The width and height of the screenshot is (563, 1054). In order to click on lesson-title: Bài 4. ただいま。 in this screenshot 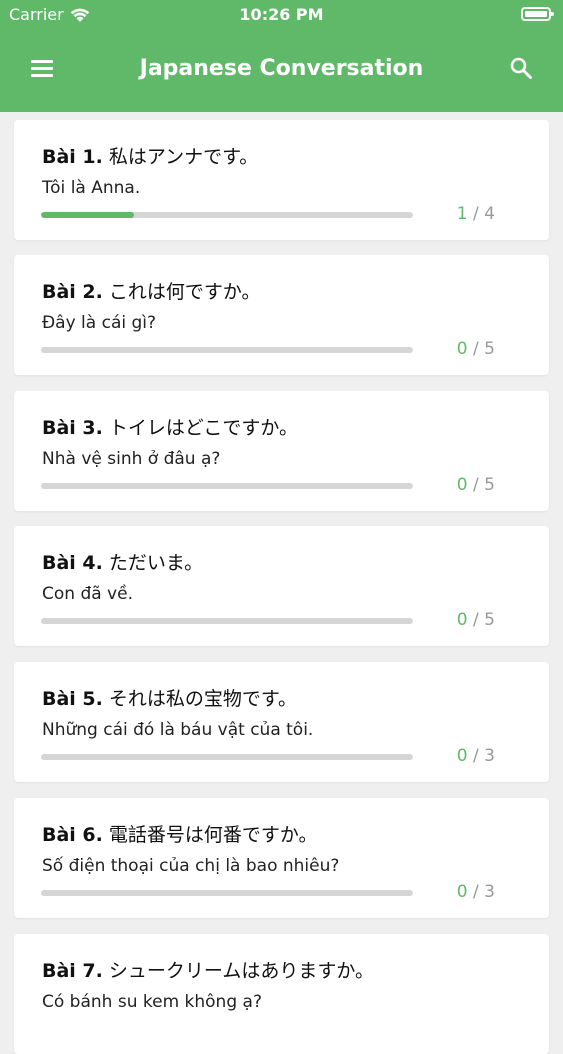, I will do `click(122, 561)`.